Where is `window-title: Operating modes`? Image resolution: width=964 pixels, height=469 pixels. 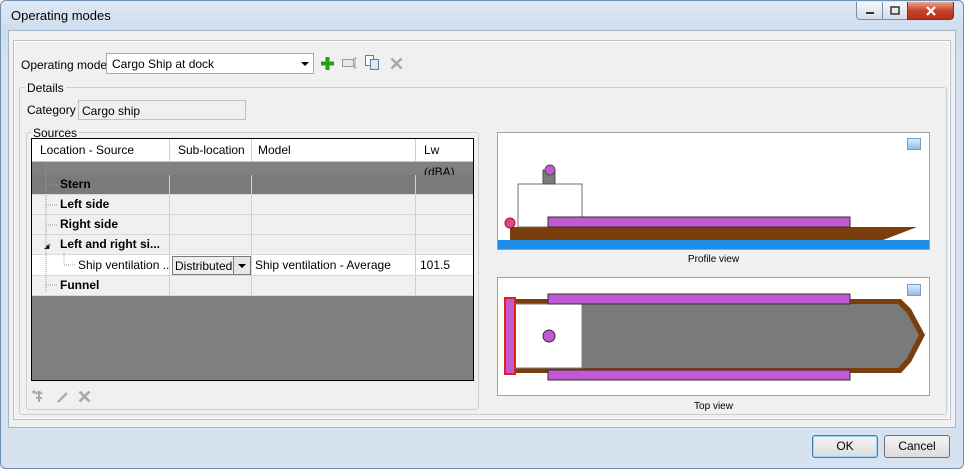
window-title: Operating modes is located at coordinates (61, 15).